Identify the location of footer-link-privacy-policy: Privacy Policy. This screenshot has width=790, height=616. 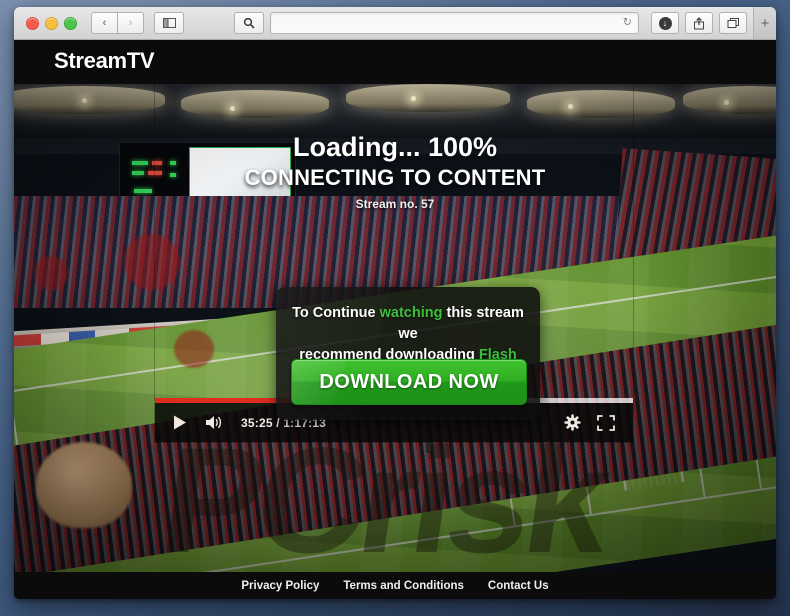
(280, 586).